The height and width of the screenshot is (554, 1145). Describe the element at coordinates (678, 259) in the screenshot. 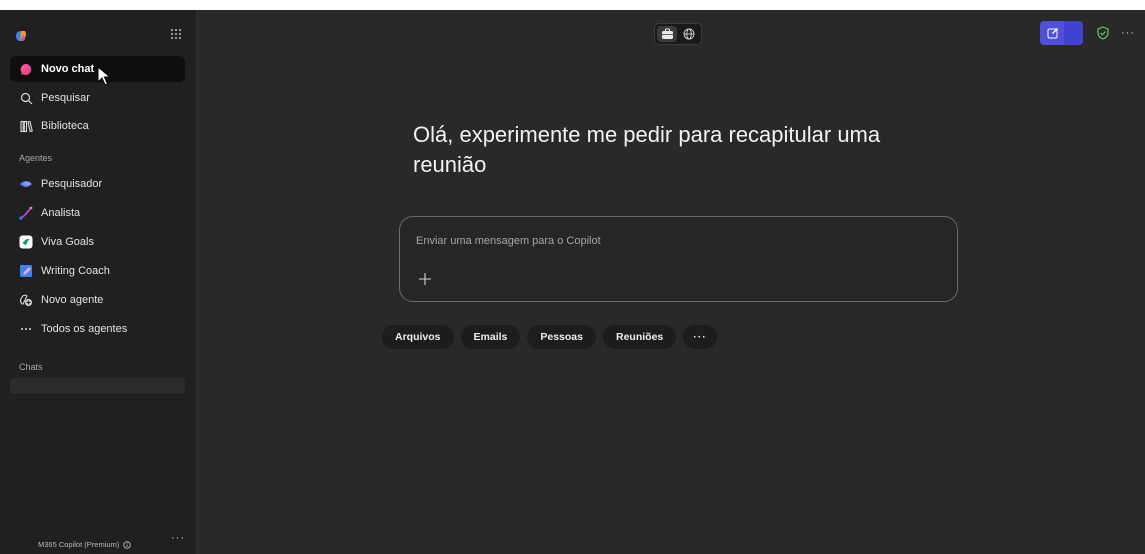

I see `message-composer` at that location.